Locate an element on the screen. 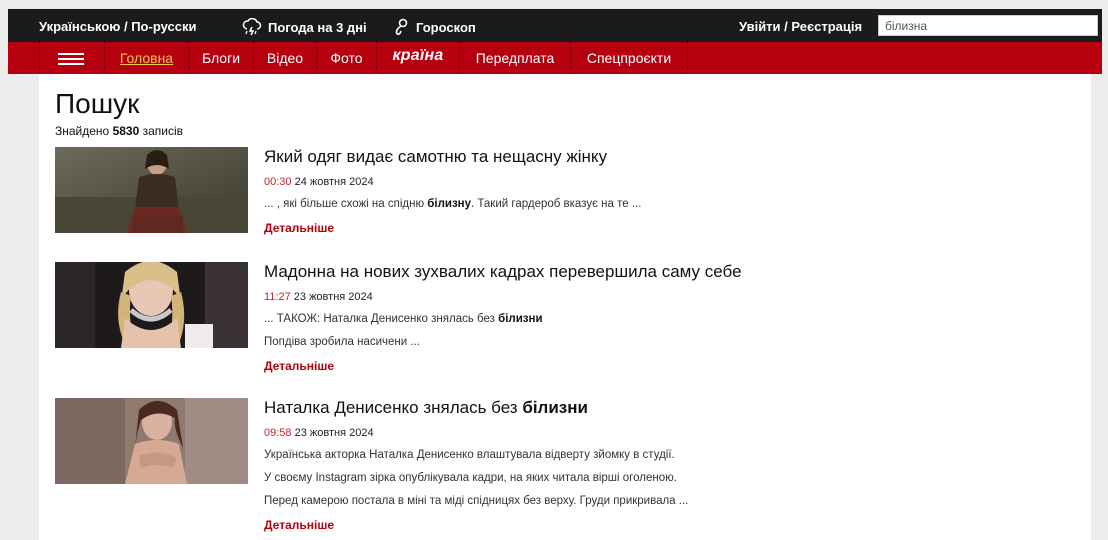  result-datetime: 00:30 24 жовтня 2024 is located at coordinates (319, 182).